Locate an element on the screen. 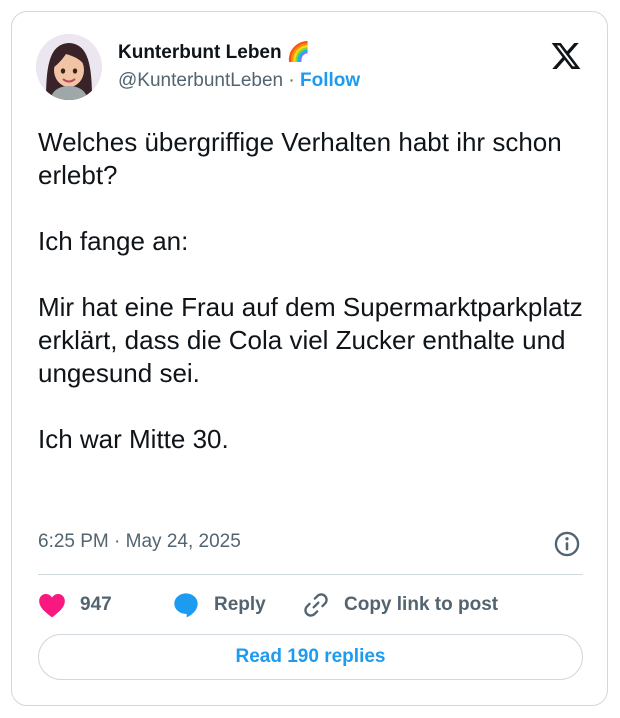 The image size is (620, 718). copy-link-button: Copy link to post is located at coordinates (400, 605).